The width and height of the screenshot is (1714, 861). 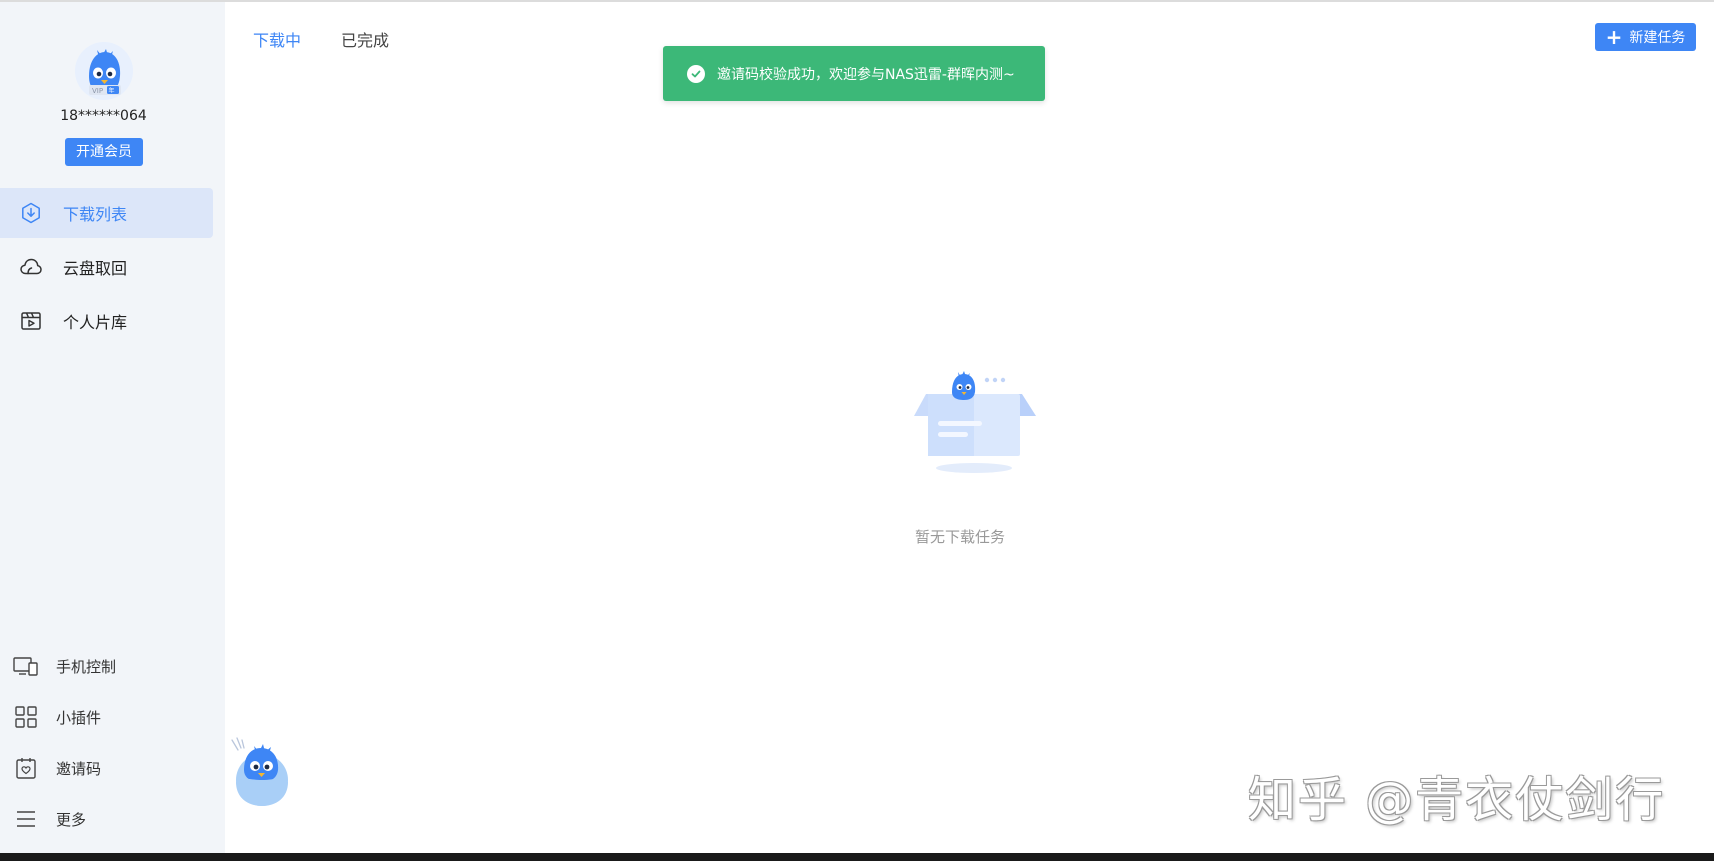 What do you see at coordinates (1614, 37) in the screenshot?
I see `plus-icon: +` at bounding box center [1614, 37].